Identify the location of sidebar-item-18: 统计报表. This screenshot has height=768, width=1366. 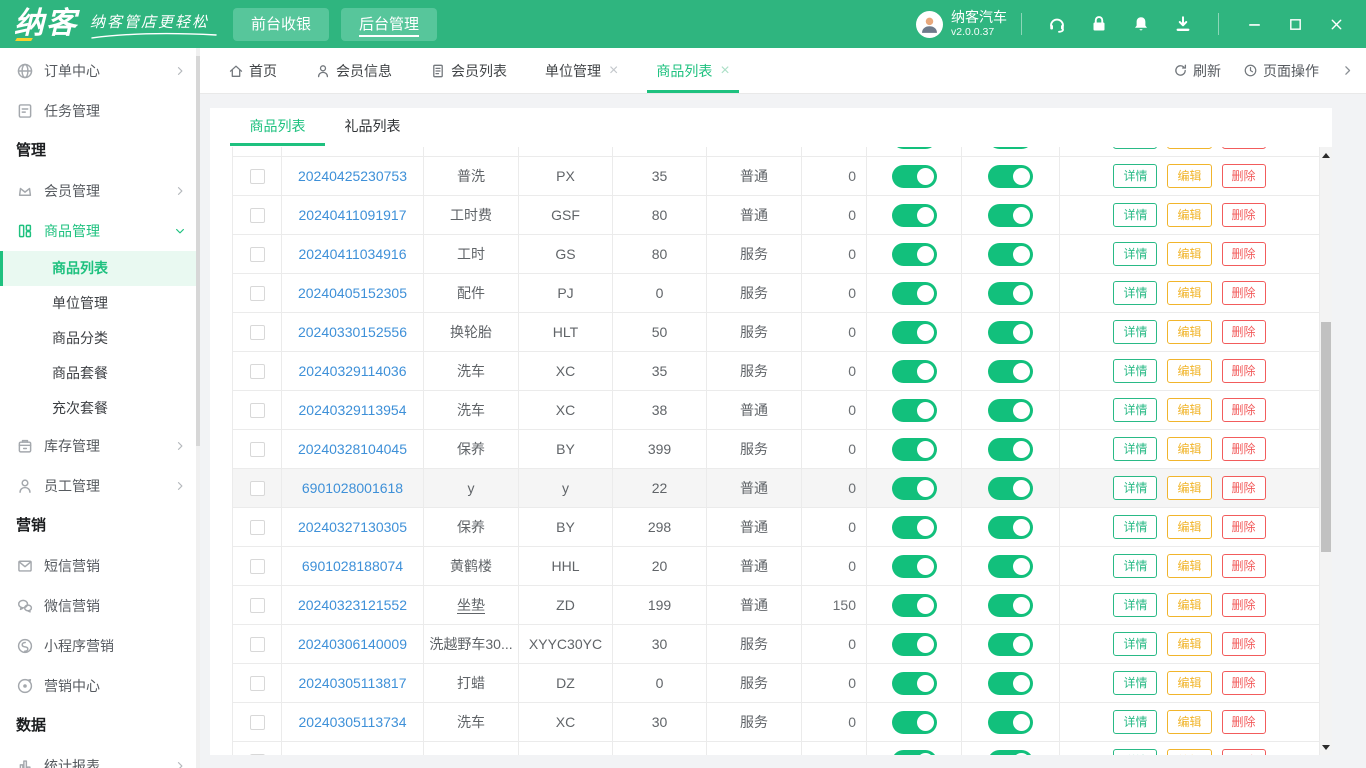
(100, 757).